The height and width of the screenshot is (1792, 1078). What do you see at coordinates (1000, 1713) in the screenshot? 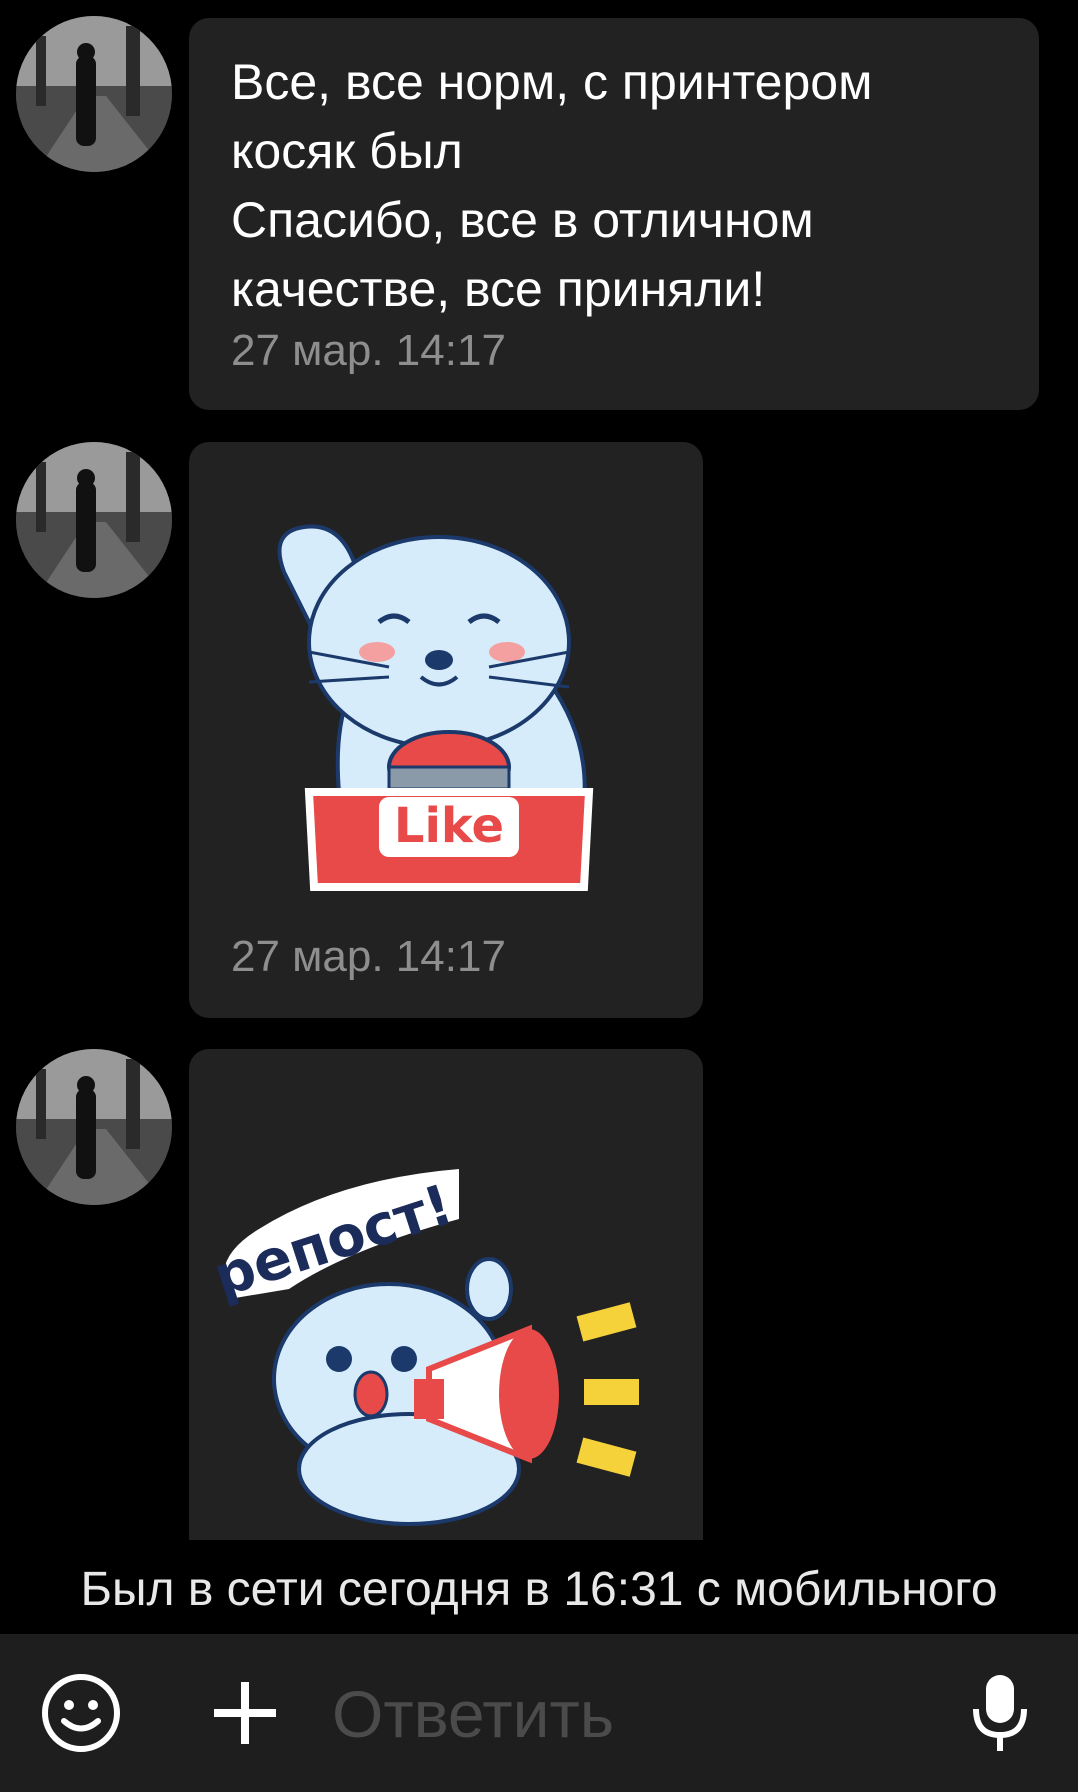
I see `microphone-icon` at bounding box center [1000, 1713].